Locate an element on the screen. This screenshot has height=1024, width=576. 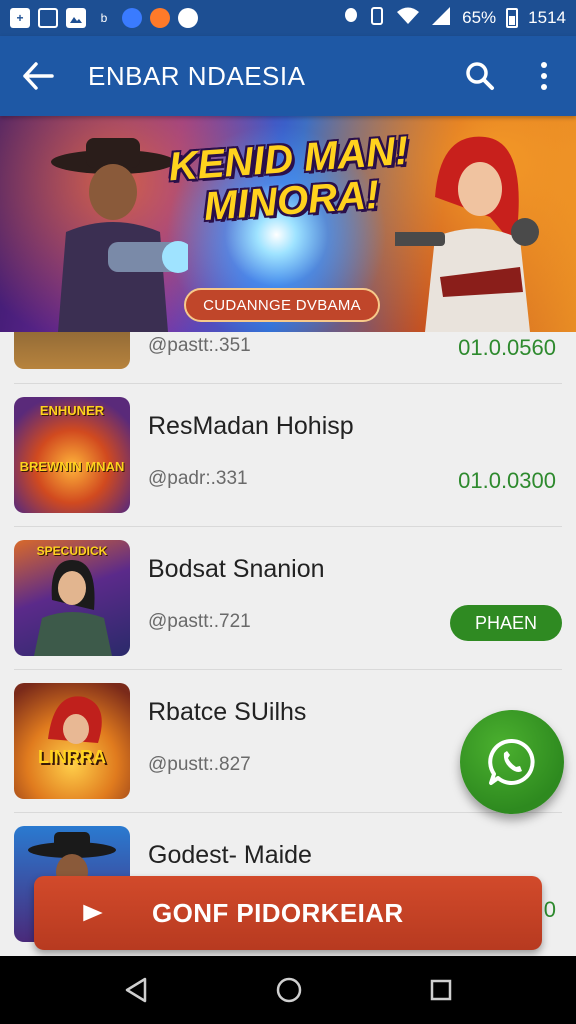
blue-app-icon is located at coordinates (132, 18).